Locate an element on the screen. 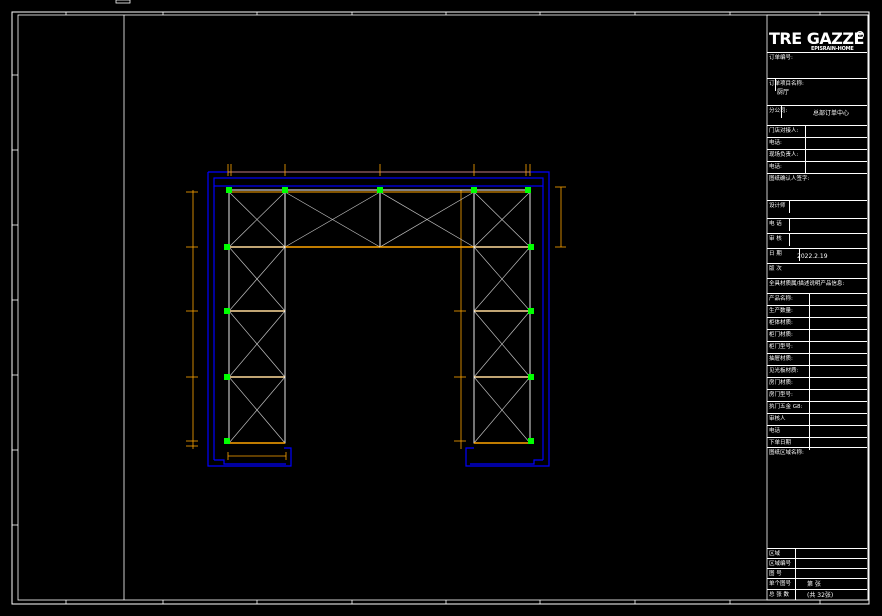 Image resolution: width=882 pixels, height=616 pixels. title-row: 版 次 is located at coordinates (817, 267).